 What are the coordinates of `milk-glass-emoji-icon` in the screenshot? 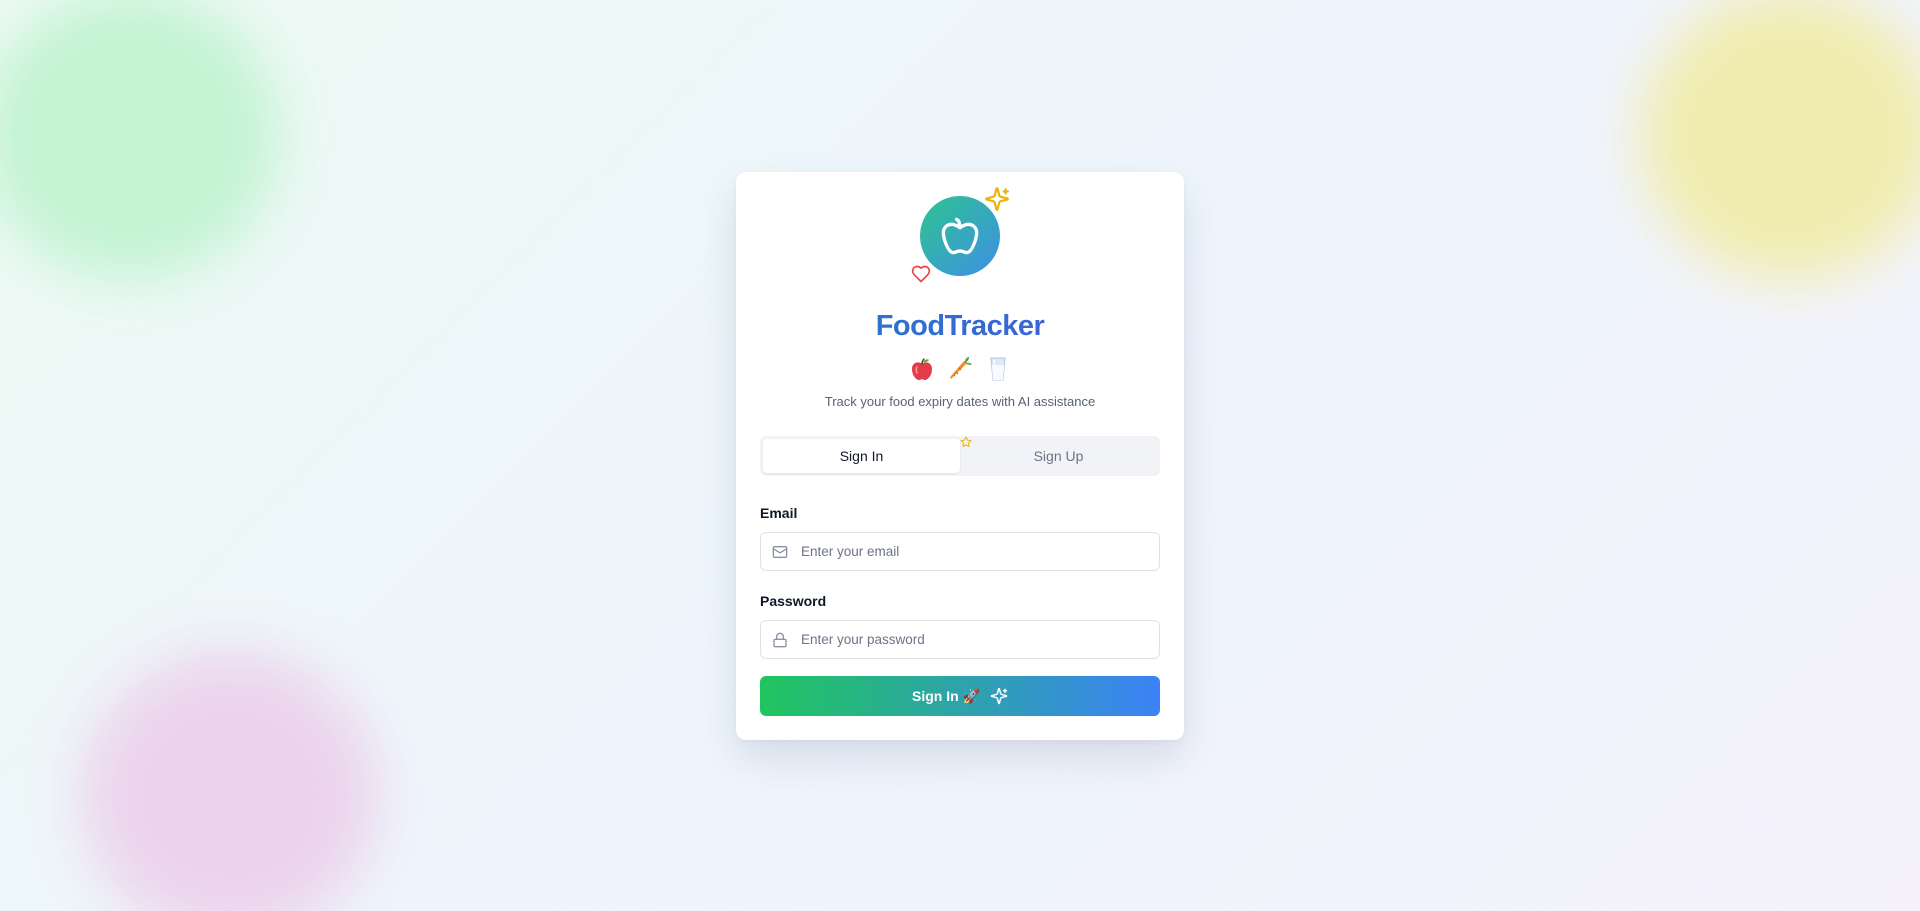 It's located at (998, 369).